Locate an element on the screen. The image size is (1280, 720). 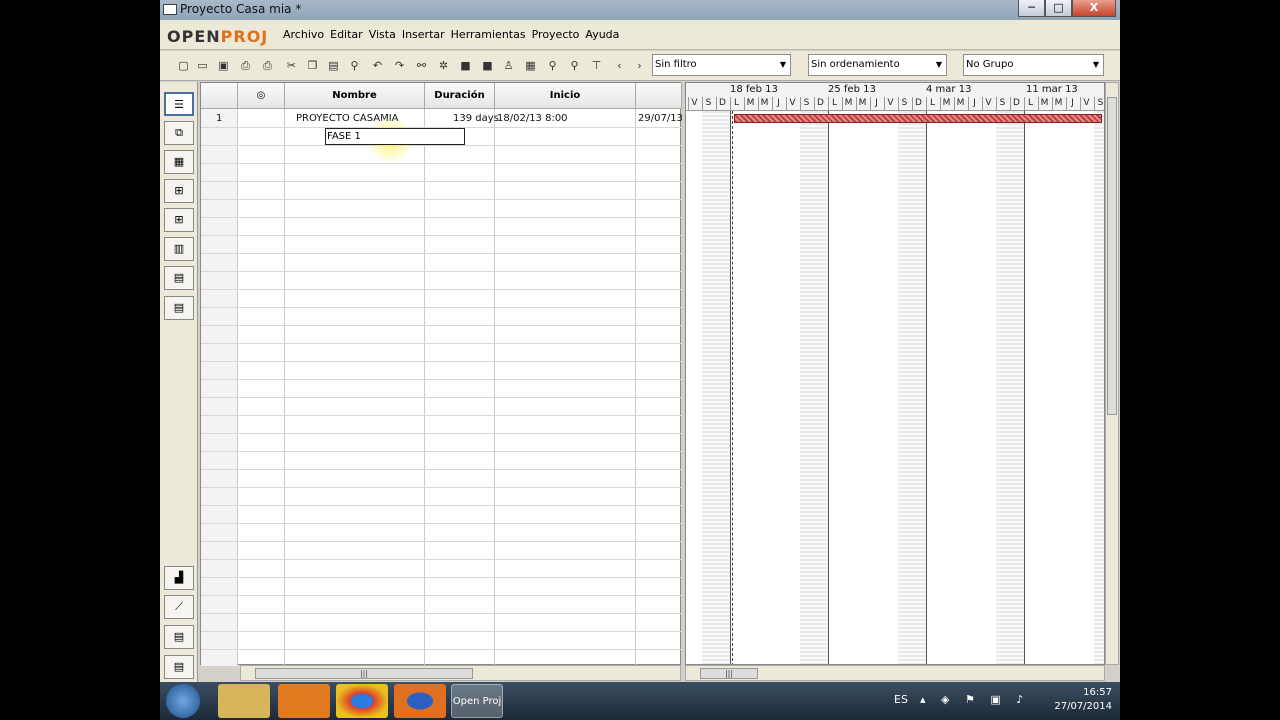
gantt-bar-proyecto-casamia is located at coordinates (918, 118).